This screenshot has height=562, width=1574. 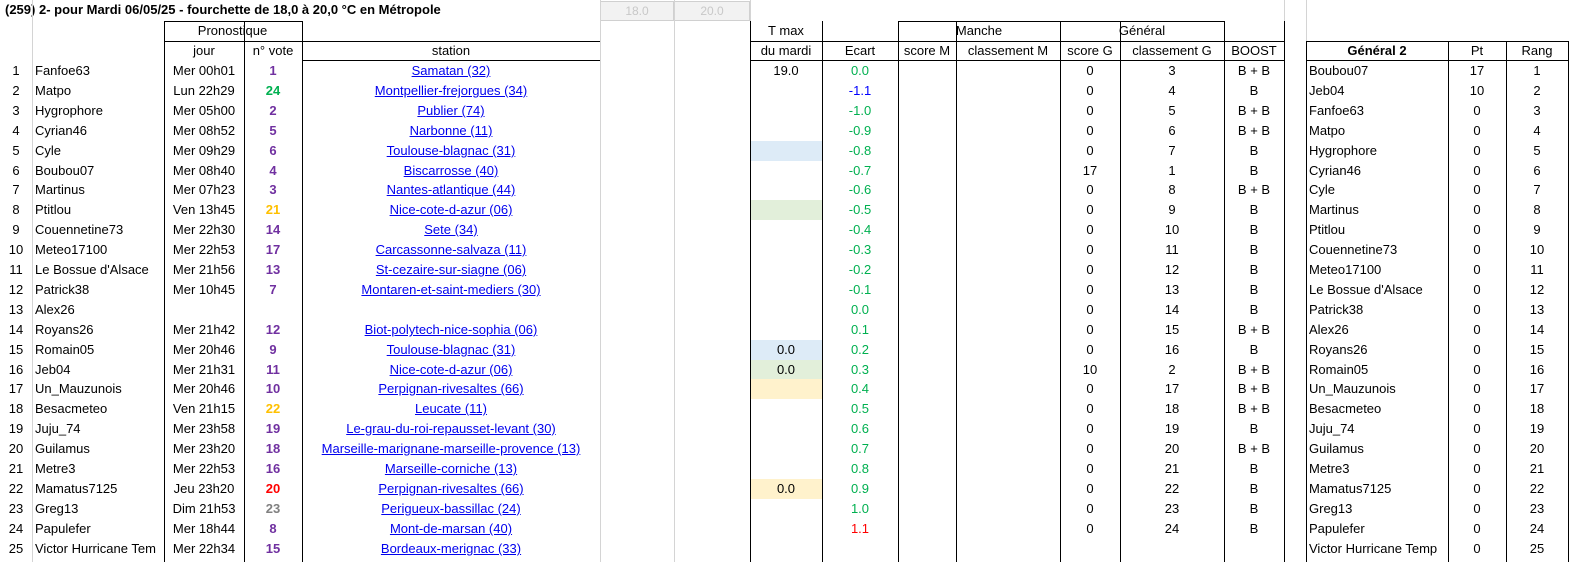 What do you see at coordinates (273, 528) in the screenshot?
I see `vote-number: 8` at bounding box center [273, 528].